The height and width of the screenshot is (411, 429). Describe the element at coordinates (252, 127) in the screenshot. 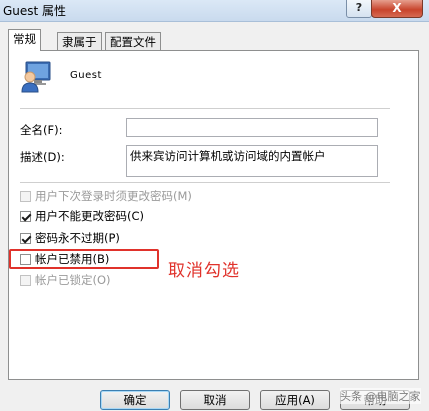

I see `fullname-field` at that location.